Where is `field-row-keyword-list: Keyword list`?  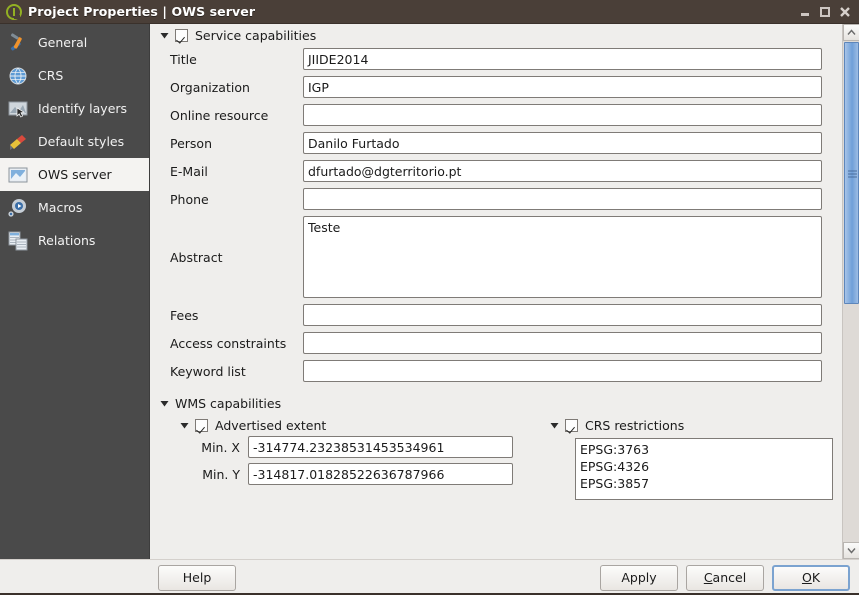
field-row-keyword-list: Keyword list is located at coordinates (496, 371).